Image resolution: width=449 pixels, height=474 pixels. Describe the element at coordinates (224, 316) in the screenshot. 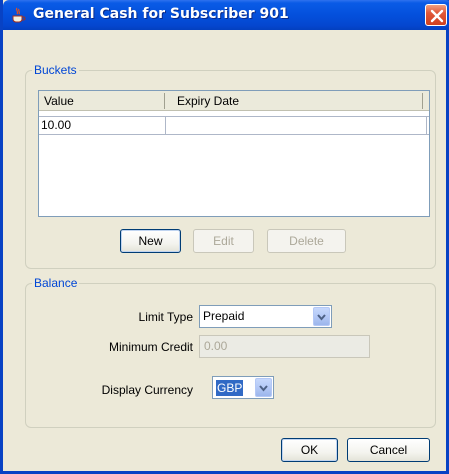

I see `limit-type-value: Prepaid` at that location.